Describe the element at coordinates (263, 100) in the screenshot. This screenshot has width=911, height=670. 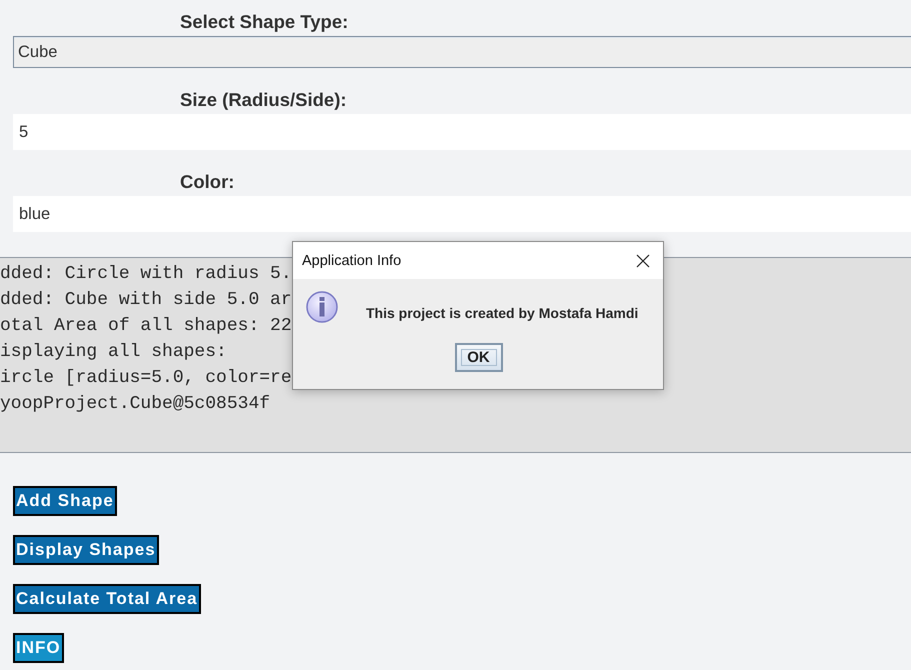
I see `field-label: Size (Radius/Side):` at that location.